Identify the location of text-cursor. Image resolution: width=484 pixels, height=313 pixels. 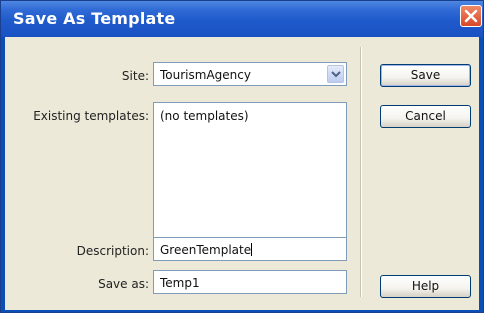
(252, 249).